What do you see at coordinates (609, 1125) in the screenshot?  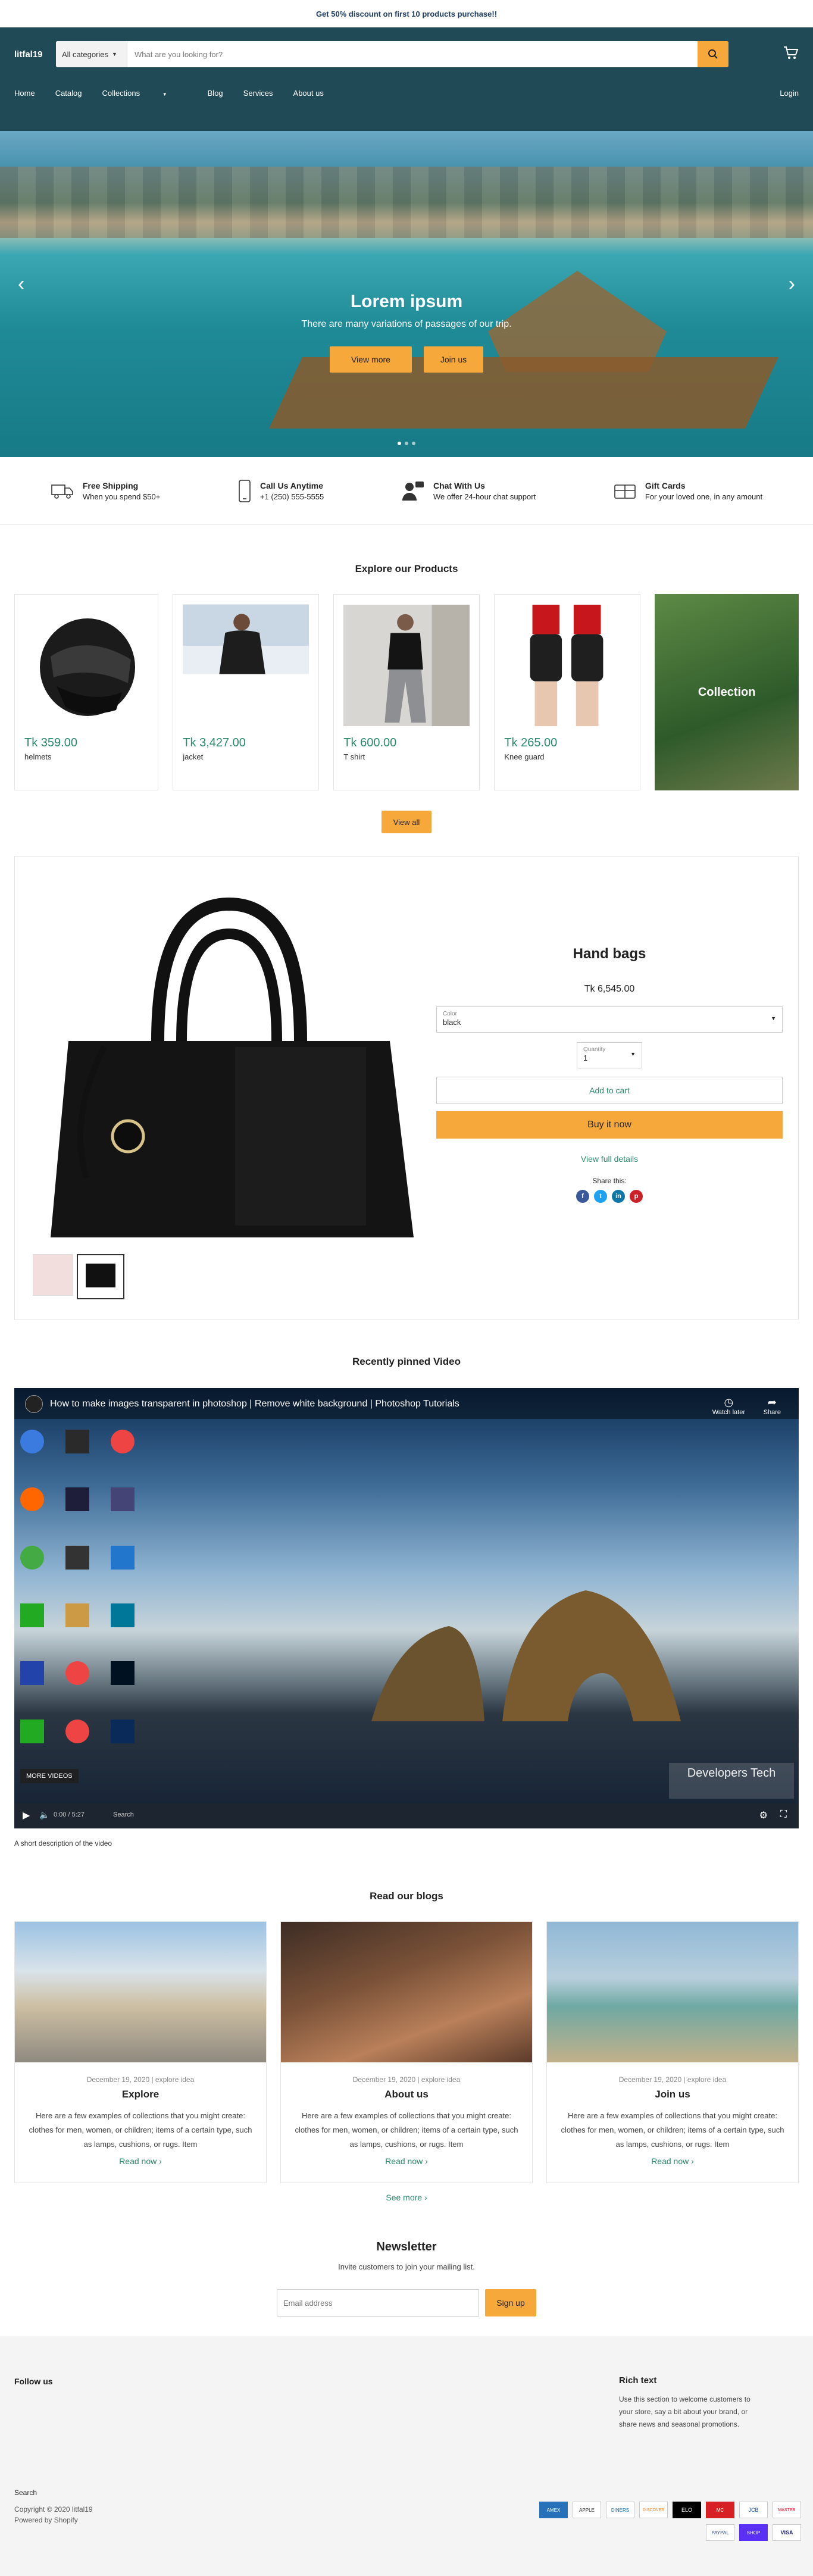 I see `buy-now-button: Buy it now` at bounding box center [609, 1125].